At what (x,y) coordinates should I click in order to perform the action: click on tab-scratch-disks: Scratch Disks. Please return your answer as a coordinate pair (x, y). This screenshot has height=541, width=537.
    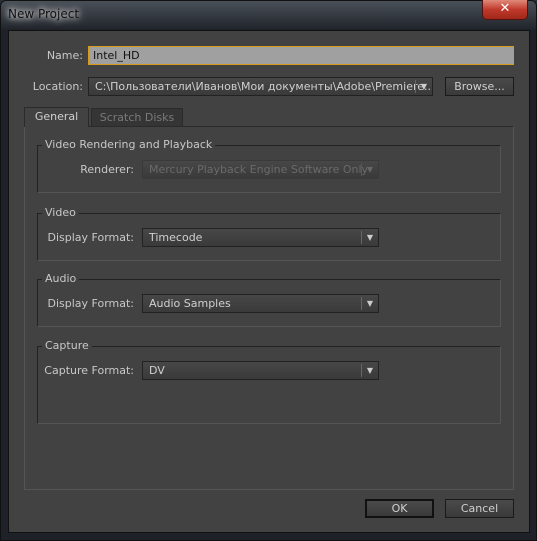
    Looking at the image, I should click on (137, 117).